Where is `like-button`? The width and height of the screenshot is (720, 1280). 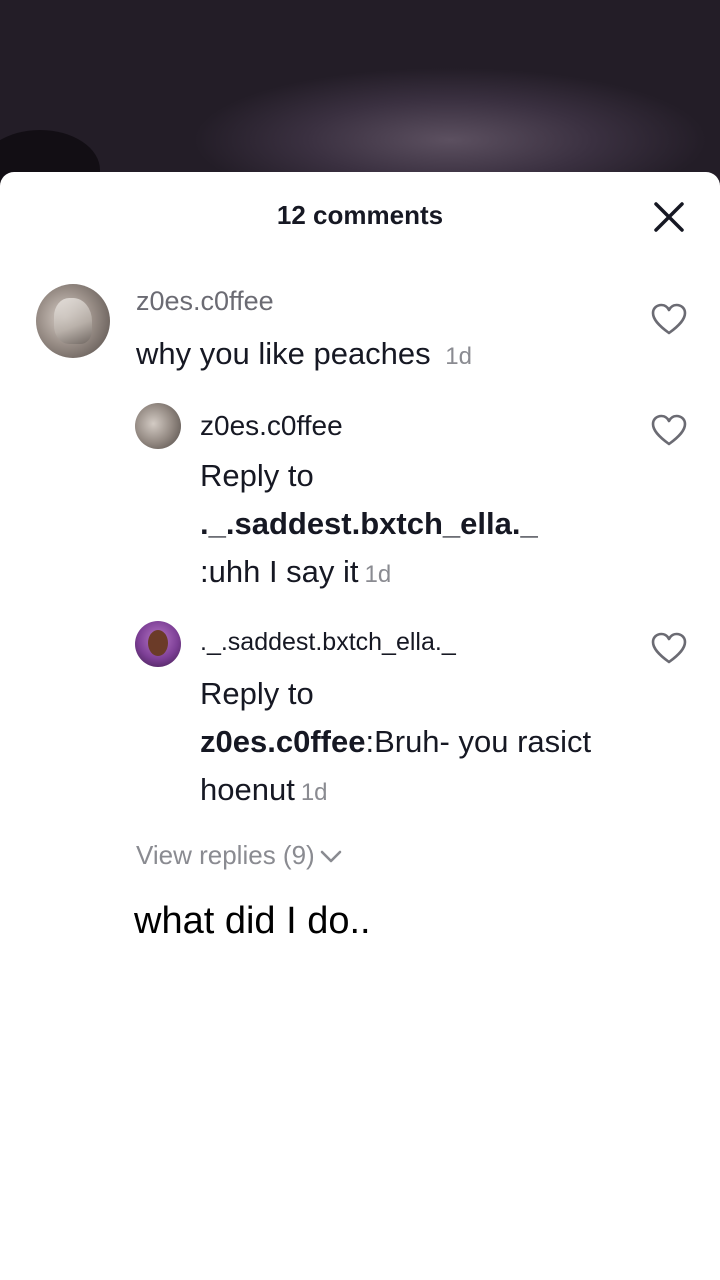 like-button is located at coordinates (669, 319).